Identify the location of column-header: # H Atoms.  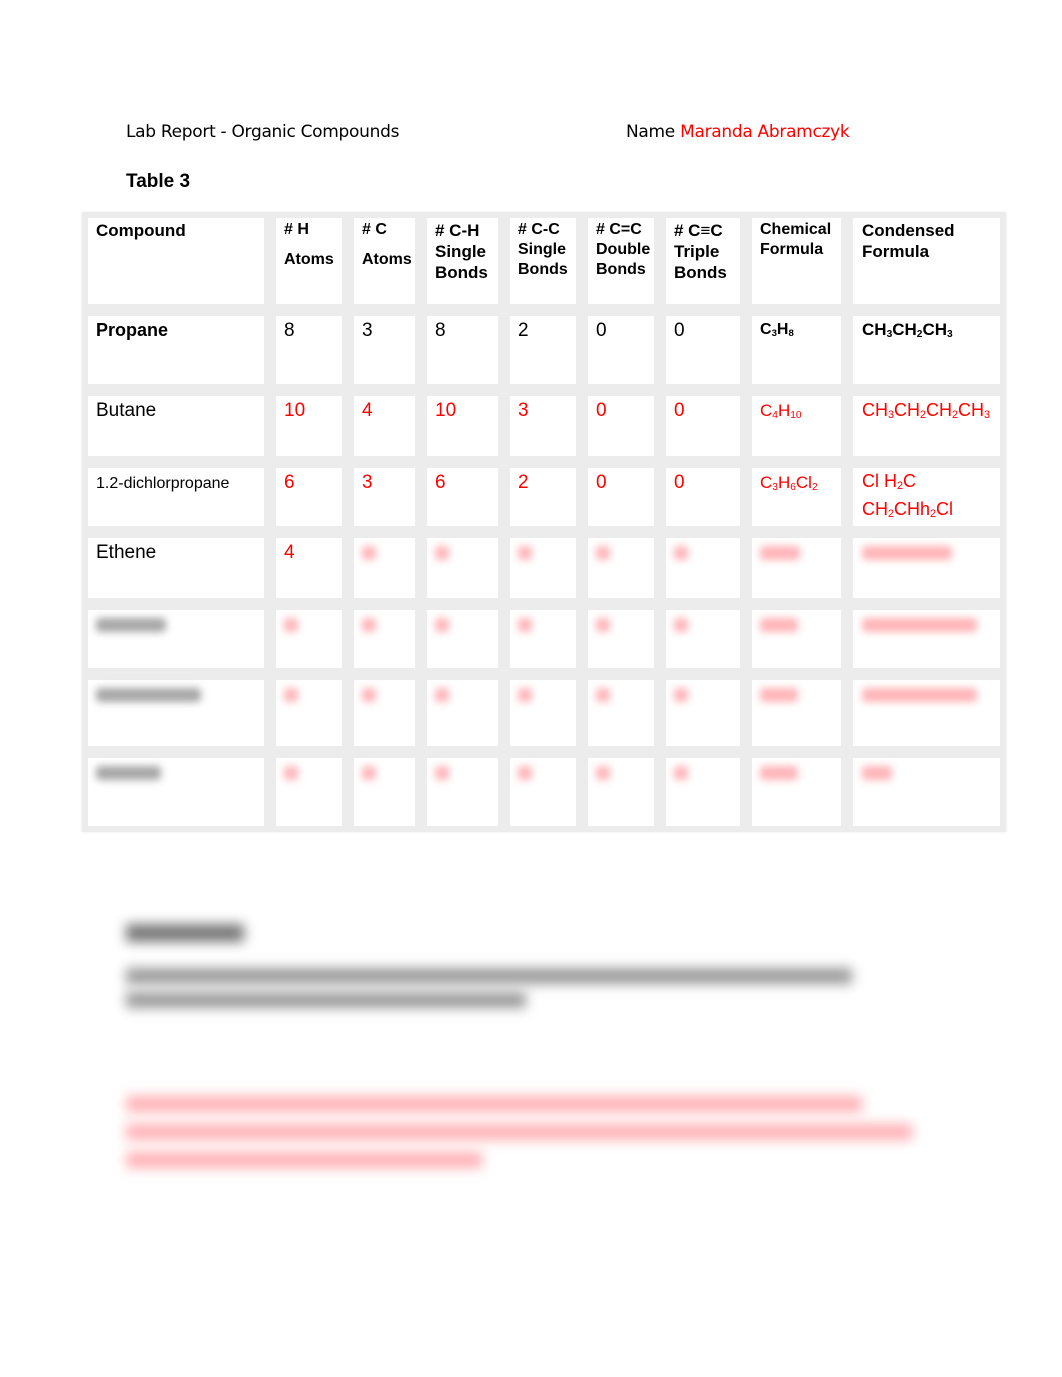
(309, 245).